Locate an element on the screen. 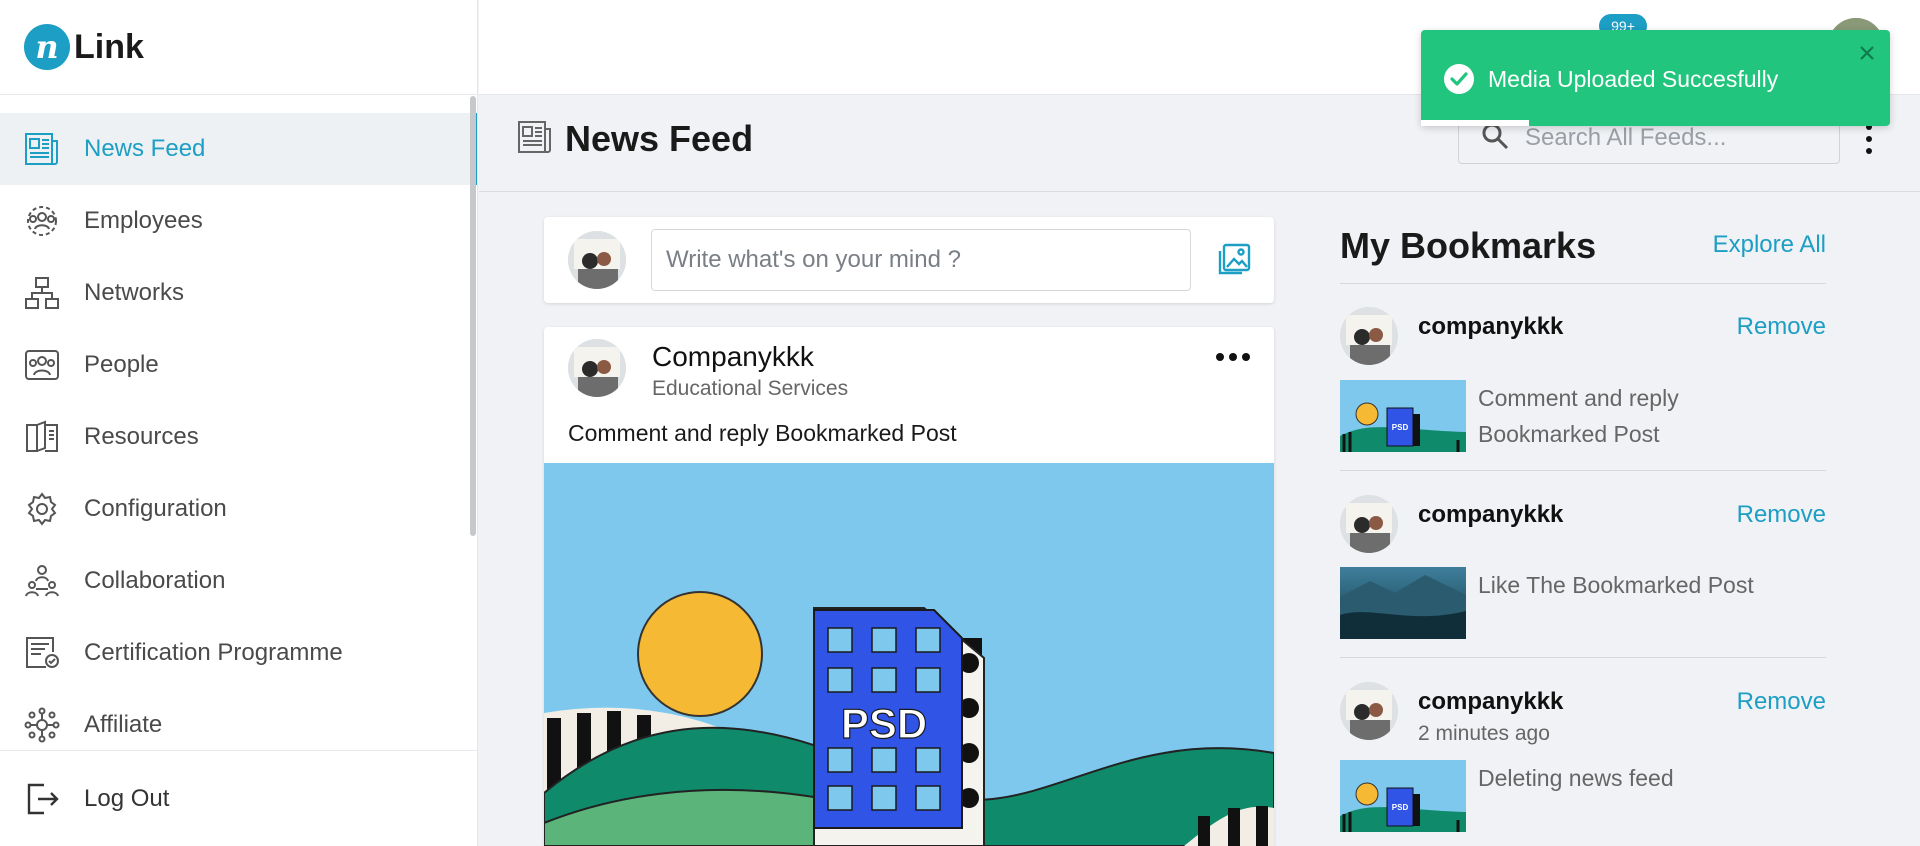 This screenshot has width=1920, height=846. affiliate-icon is located at coordinates (42, 725).